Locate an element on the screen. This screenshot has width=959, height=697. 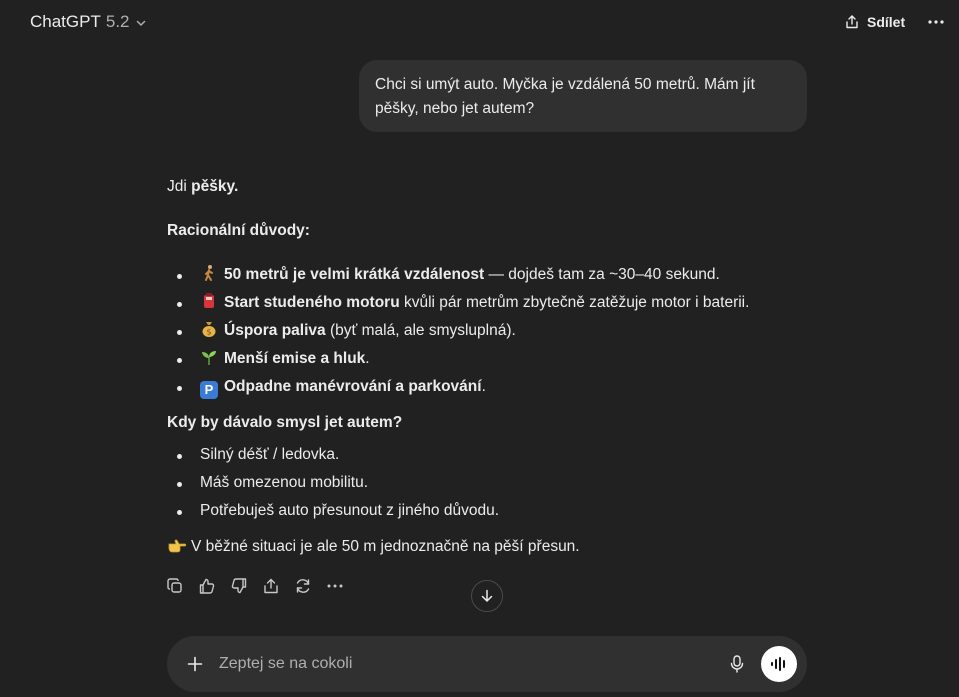
reason-rest: — dojdeš tam za ~30–40 sekund. is located at coordinates (602, 274).